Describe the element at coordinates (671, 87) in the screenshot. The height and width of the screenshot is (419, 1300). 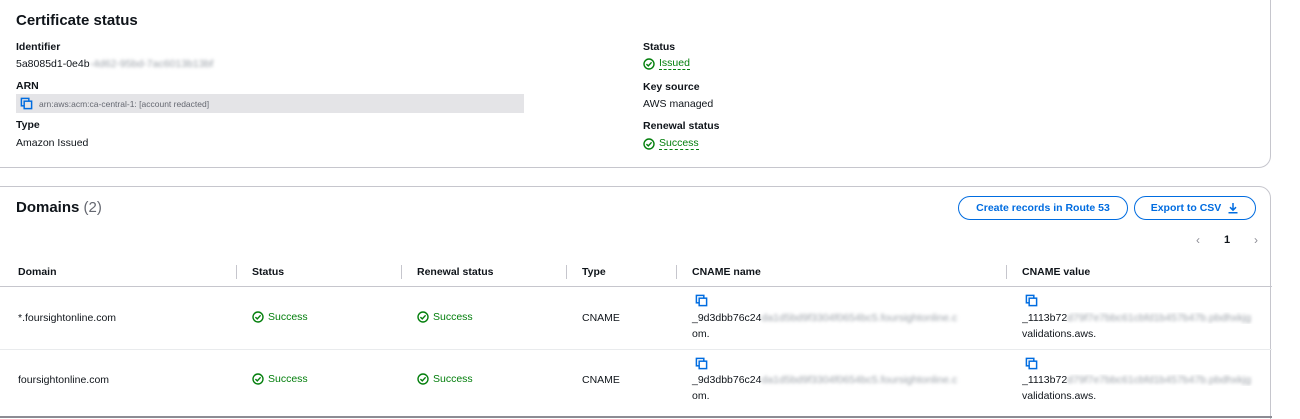
I see `key-source-label: Key source` at that location.